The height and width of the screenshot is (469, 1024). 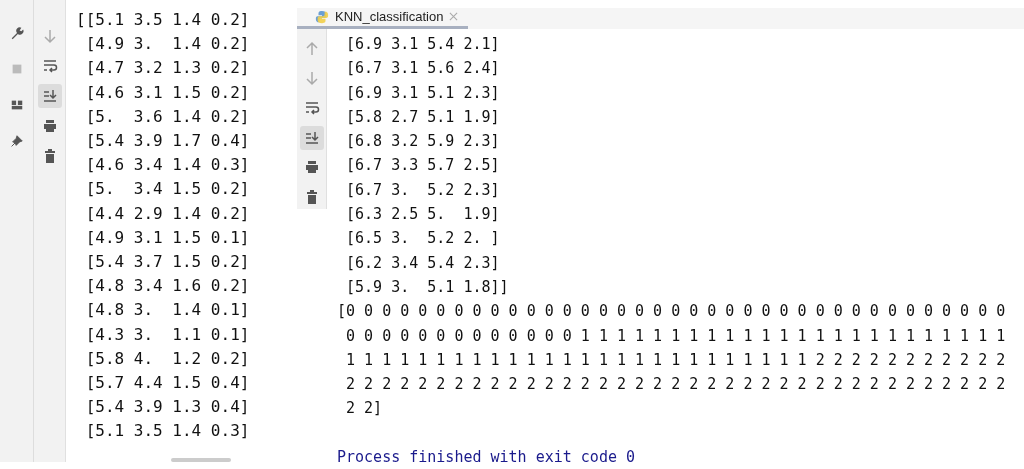 What do you see at coordinates (423, 215) in the screenshot?
I see `console-output-line: [6.3 2.5 5. 1.9]` at bounding box center [423, 215].